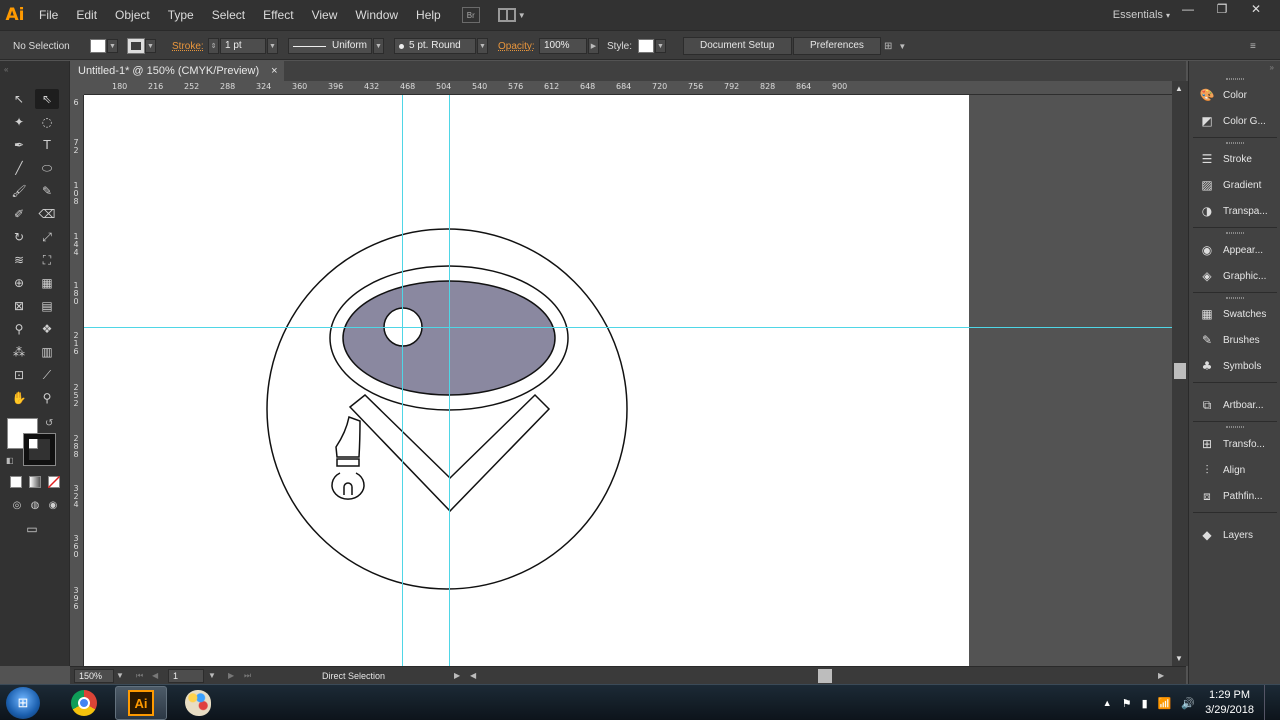 The height and width of the screenshot is (720, 1280). I want to click on pencil-tool-icon: ✎, so click(47, 191).